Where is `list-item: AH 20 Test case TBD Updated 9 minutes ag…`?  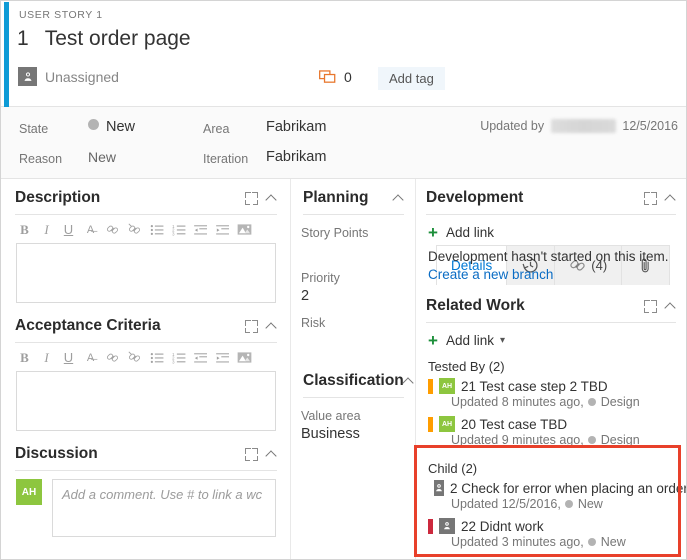
list-item: AH 20 Test case TBD Updated 9 minutes ag… is located at coordinates (551, 434).